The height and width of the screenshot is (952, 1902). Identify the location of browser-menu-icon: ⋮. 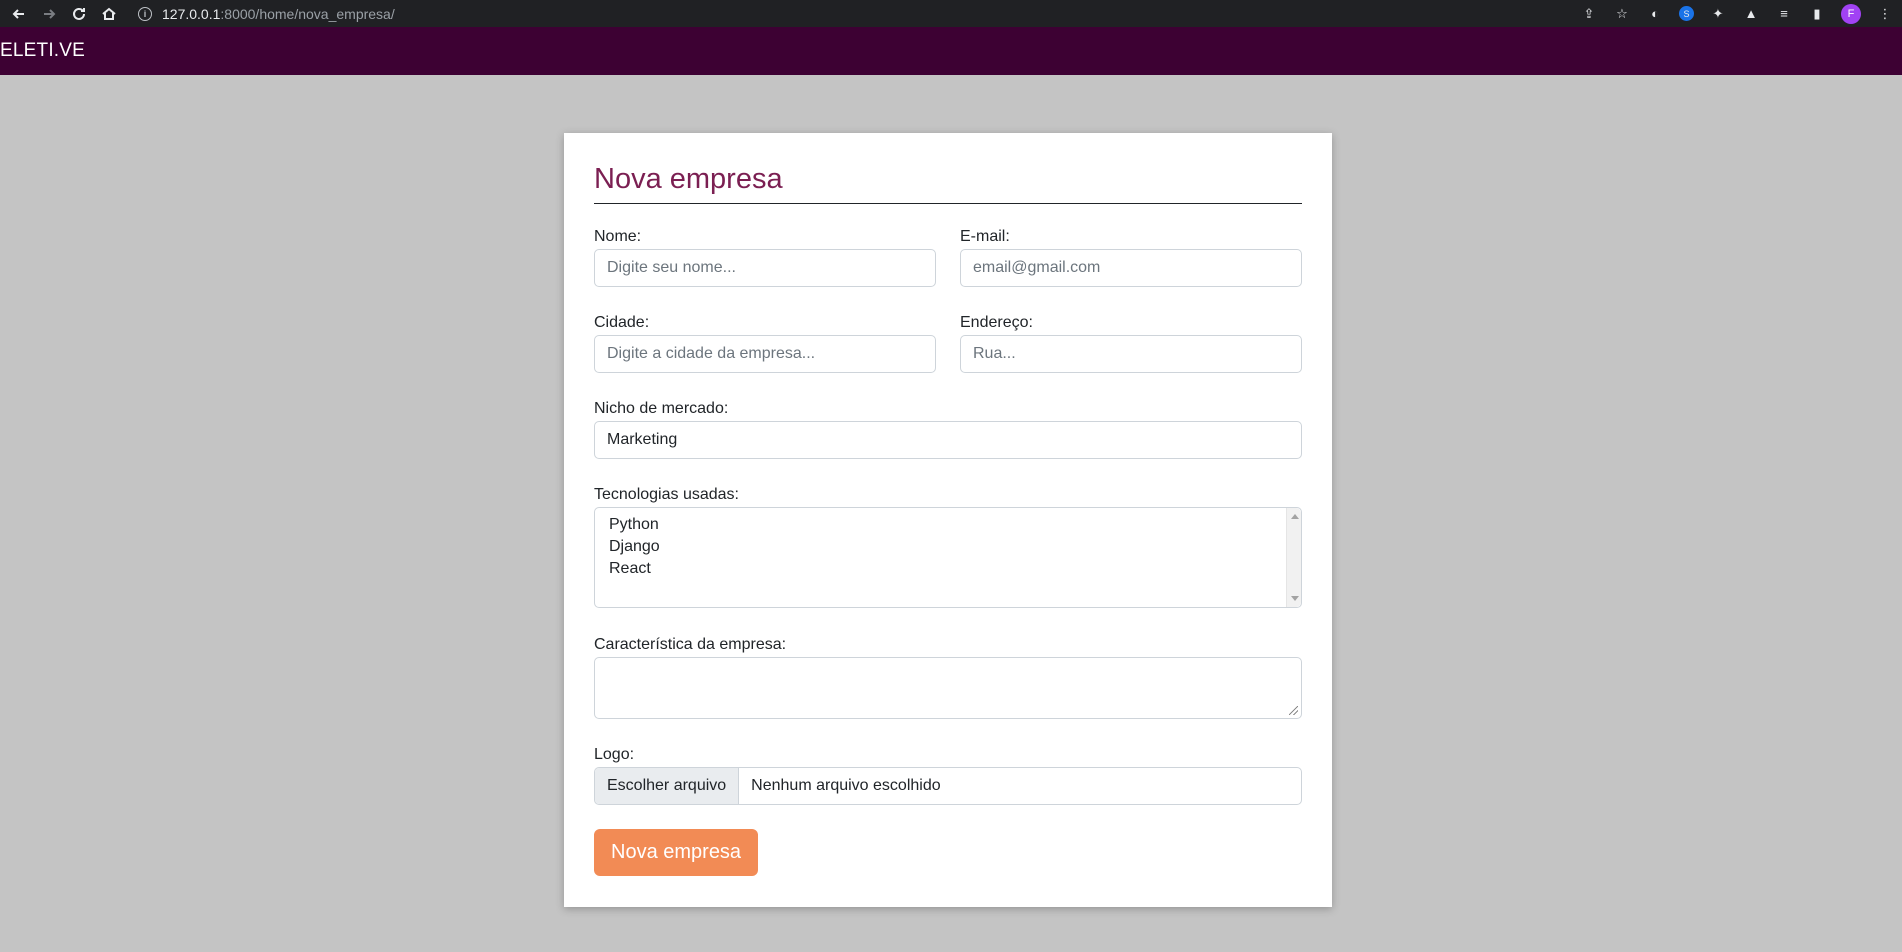
(1885, 14).